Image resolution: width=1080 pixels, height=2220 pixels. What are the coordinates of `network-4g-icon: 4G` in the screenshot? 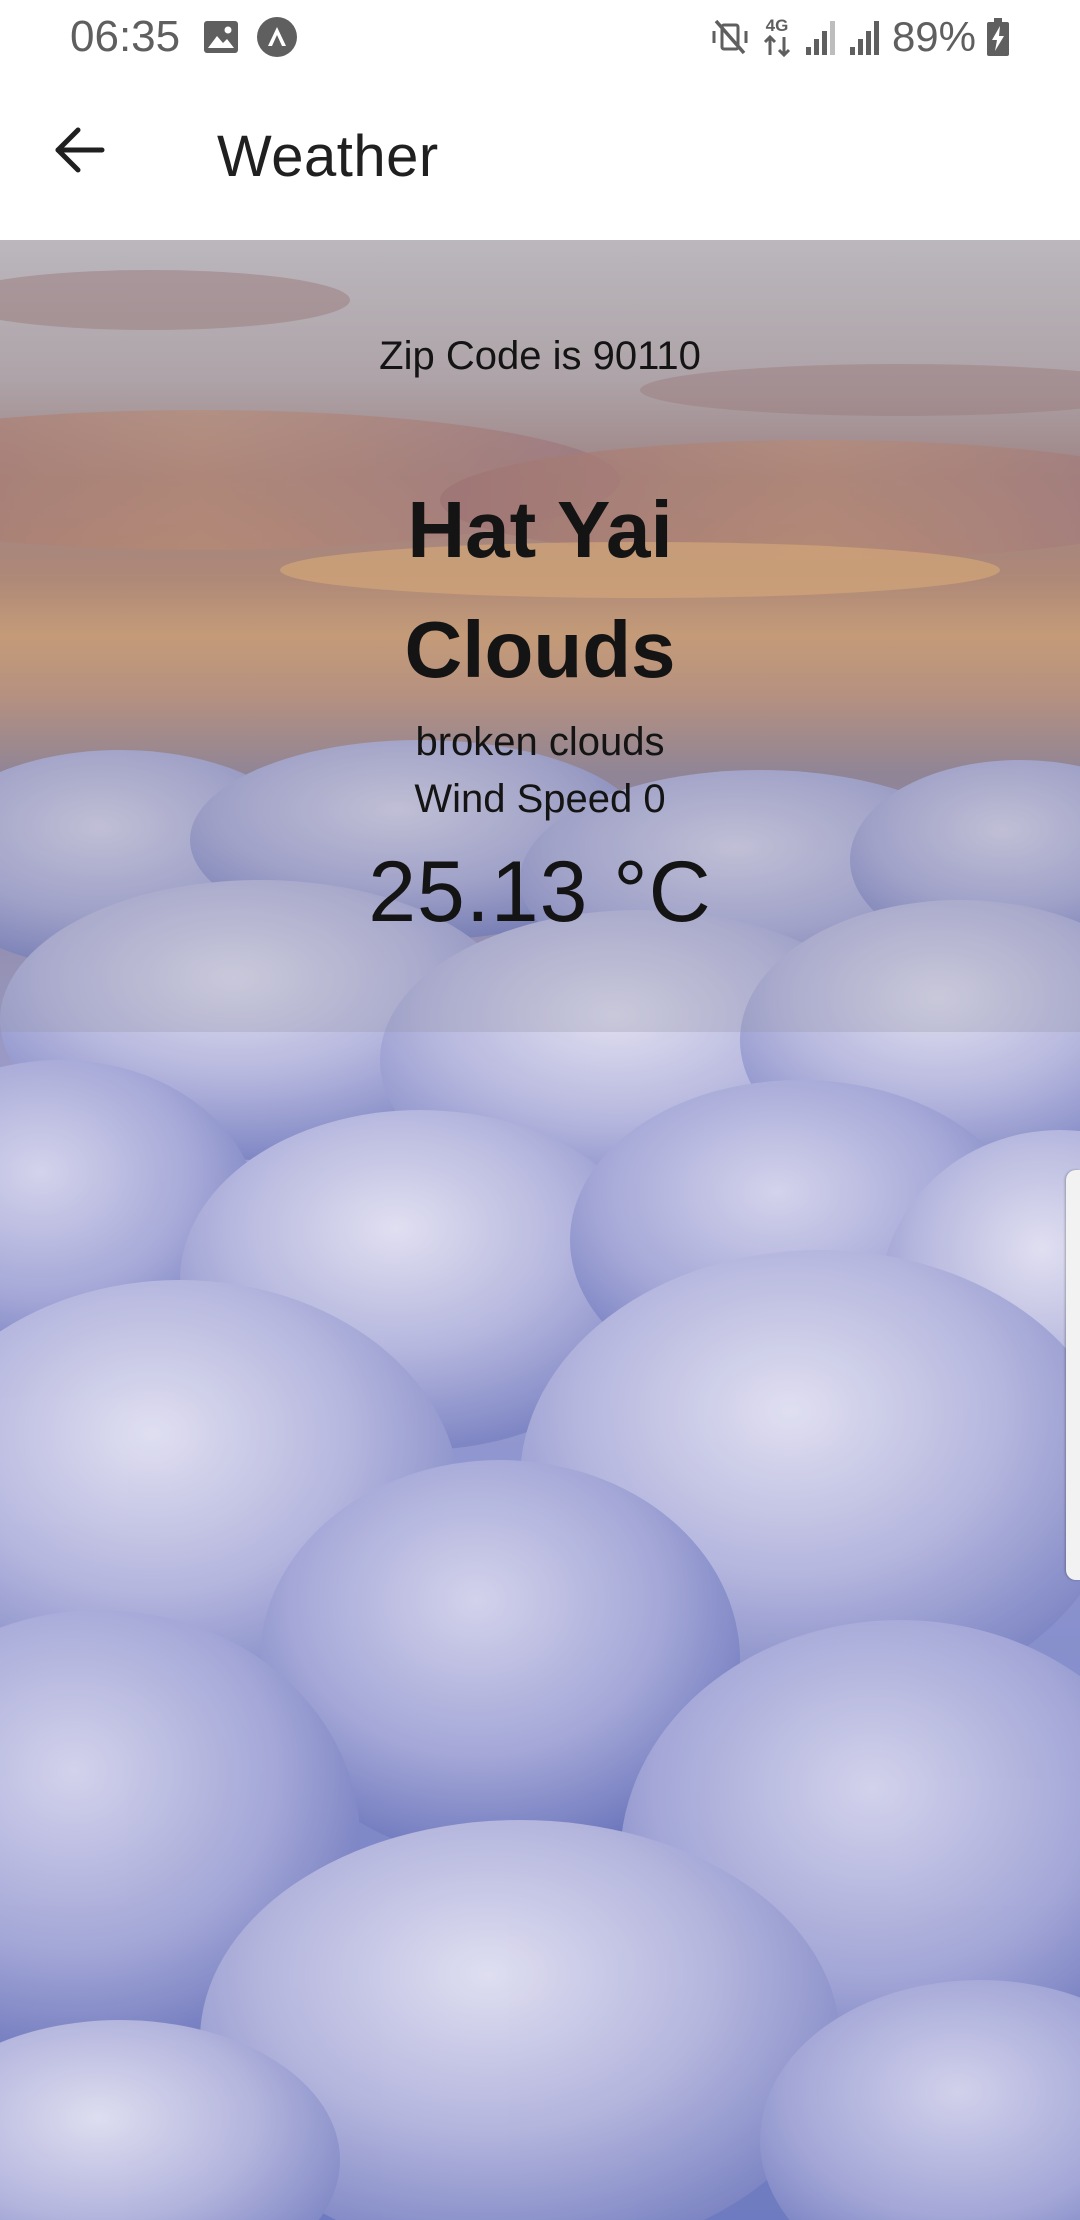 It's located at (777, 37).